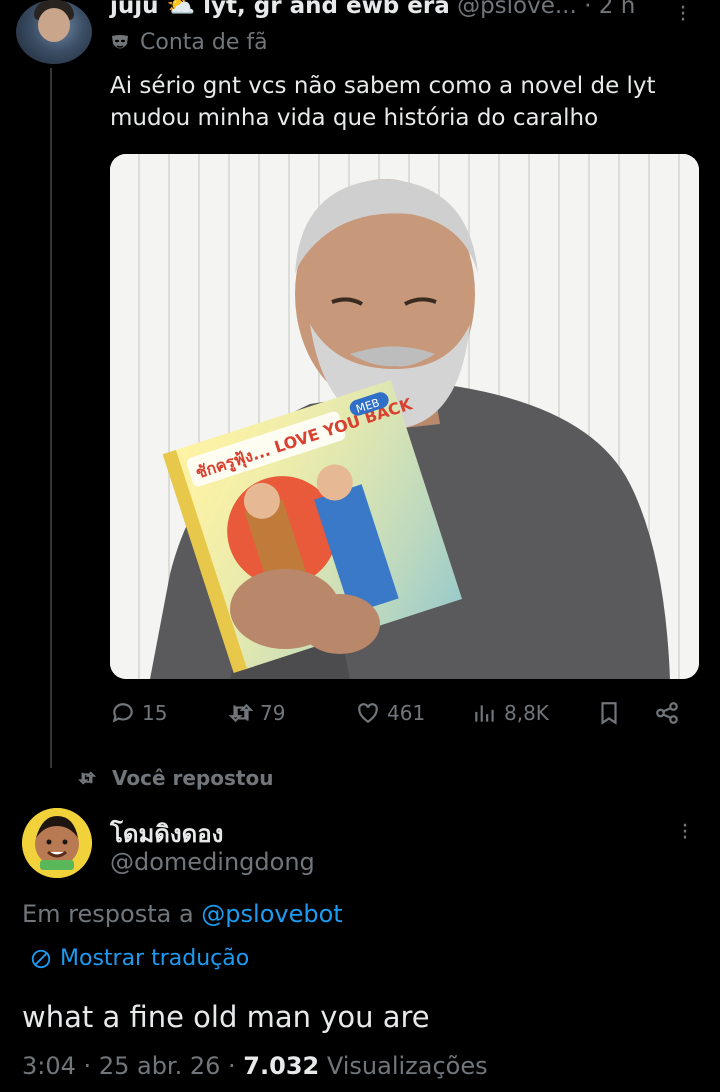 The width and height of the screenshot is (720, 1092). What do you see at coordinates (280, 9) in the screenshot?
I see `display-name: juju ⛅ lyt, gr and ewb era` at bounding box center [280, 9].